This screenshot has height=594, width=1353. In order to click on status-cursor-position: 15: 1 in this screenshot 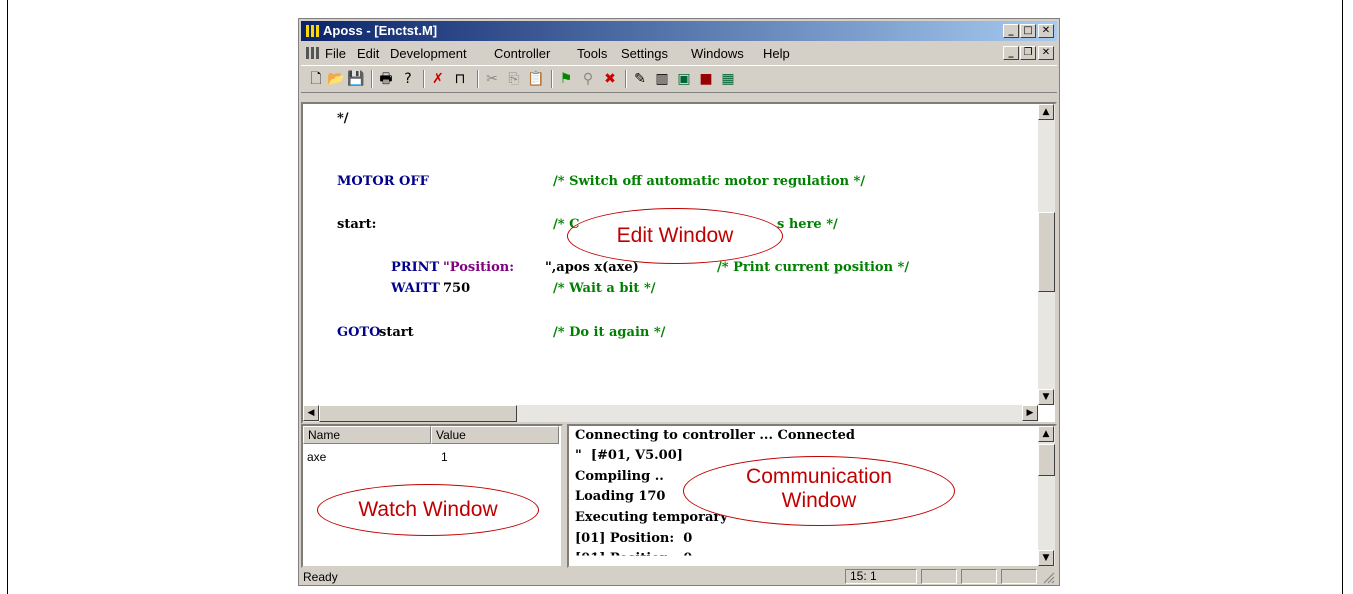, I will do `click(881, 576)`.